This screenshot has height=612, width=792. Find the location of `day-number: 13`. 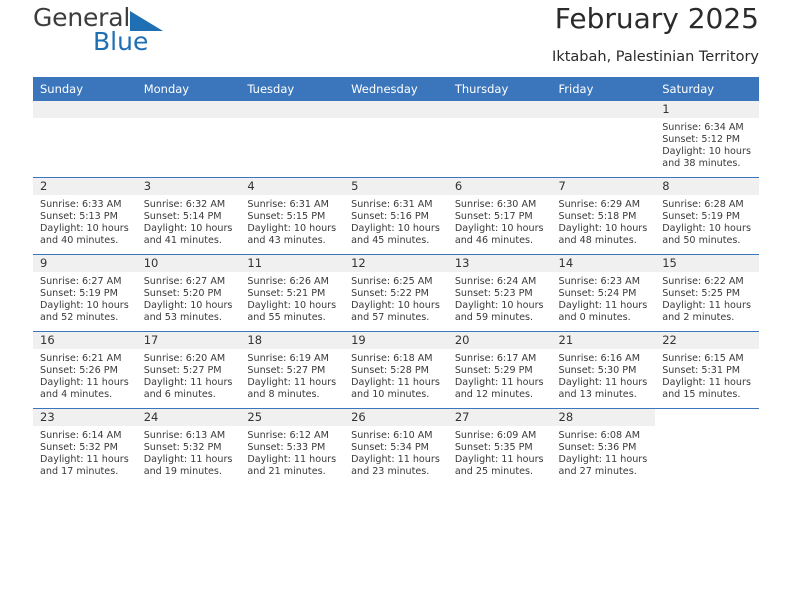

day-number: 13 is located at coordinates (499, 263).